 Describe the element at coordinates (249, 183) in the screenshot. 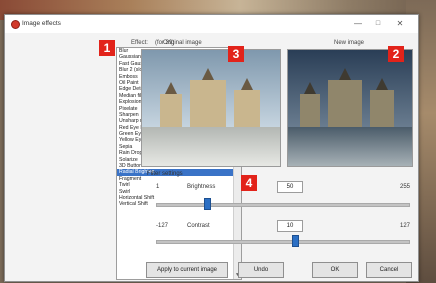

I see `callout-badge-4: 4` at that location.